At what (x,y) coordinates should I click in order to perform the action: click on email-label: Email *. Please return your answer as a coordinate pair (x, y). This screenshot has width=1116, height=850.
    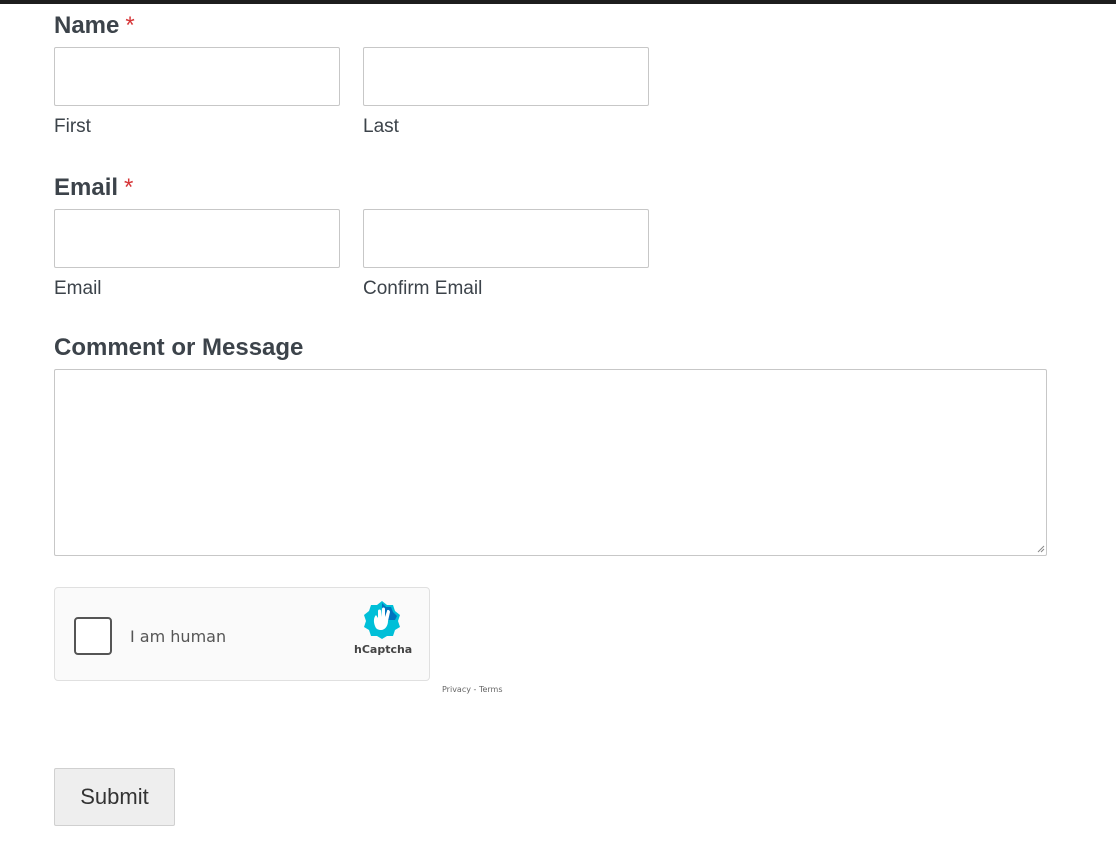
    Looking at the image, I should click on (93, 188).